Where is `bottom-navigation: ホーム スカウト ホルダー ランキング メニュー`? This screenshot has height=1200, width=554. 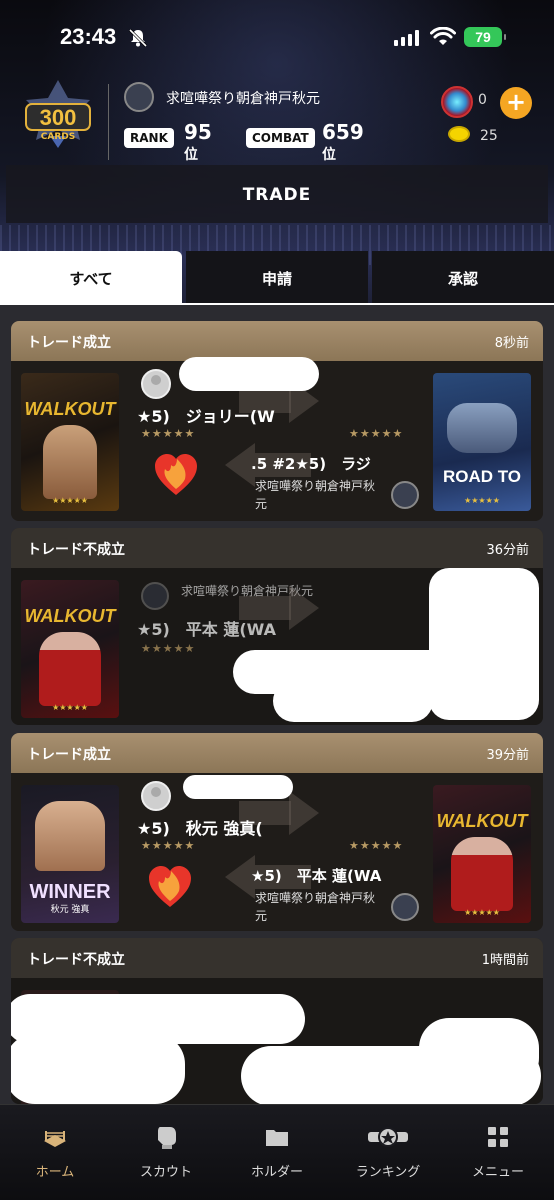 bottom-navigation: ホーム スカウト ホルダー ランキング メニュー is located at coordinates (277, 1152).